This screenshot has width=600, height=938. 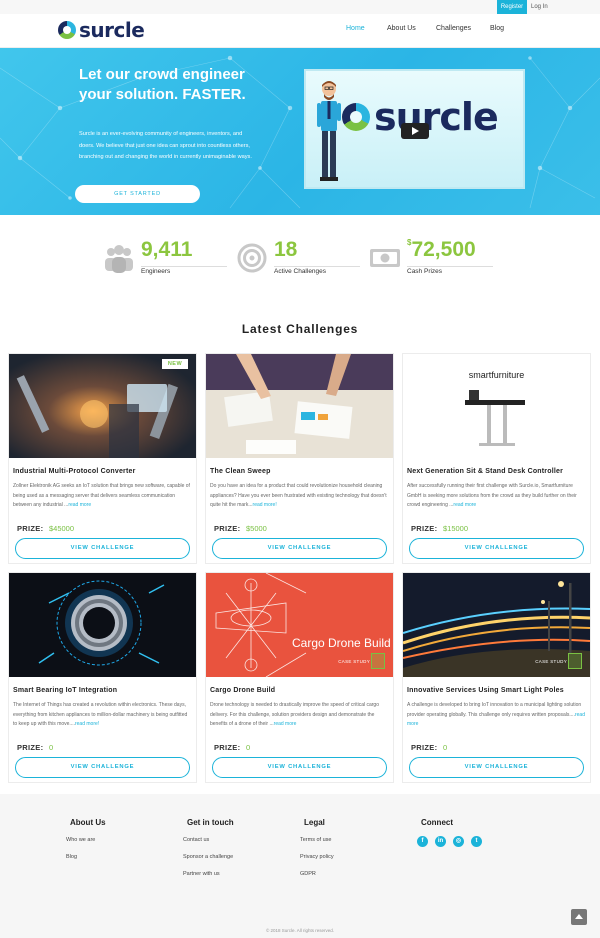 I want to click on intro-video: surcle, so click(x=414, y=129).